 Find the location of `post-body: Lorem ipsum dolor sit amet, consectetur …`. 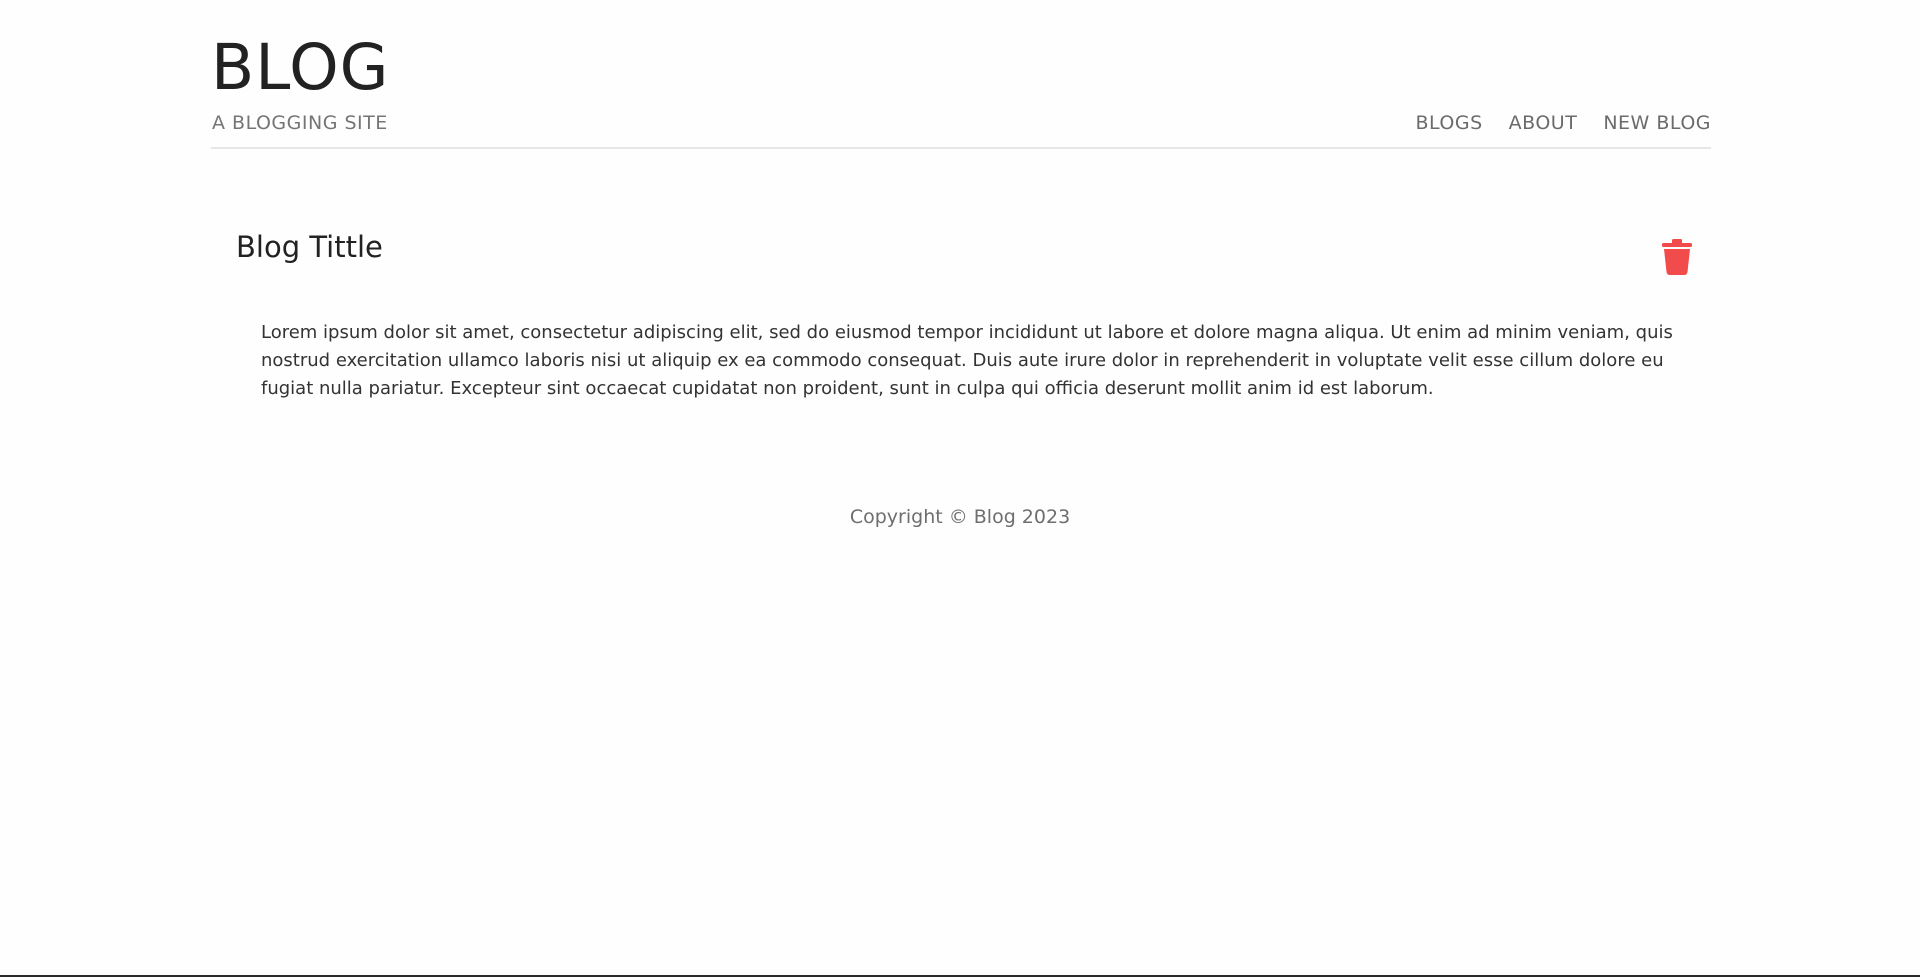

post-body: Lorem ipsum dolor sit amet, consectetur … is located at coordinates (967, 360).